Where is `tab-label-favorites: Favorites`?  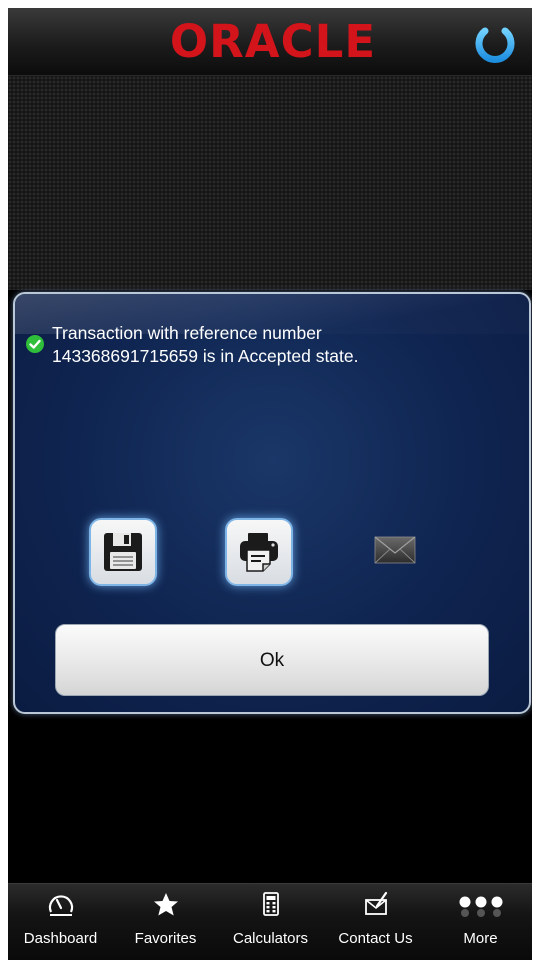 tab-label-favorites: Favorites is located at coordinates (165, 938).